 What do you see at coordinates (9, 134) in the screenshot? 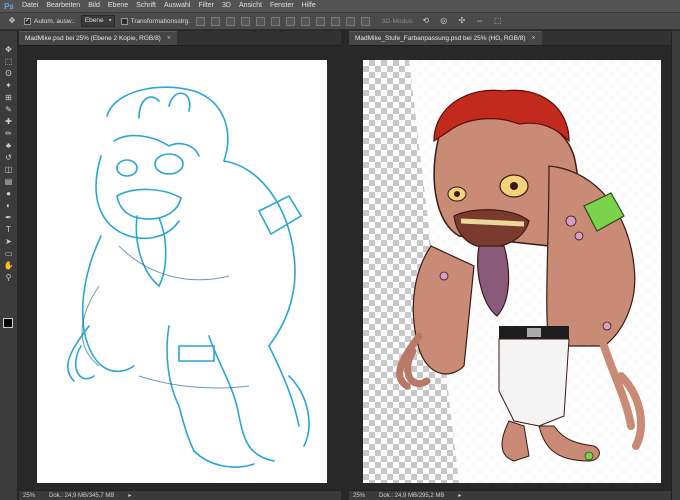
I see `brush-icon: ✏` at bounding box center [9, 134].